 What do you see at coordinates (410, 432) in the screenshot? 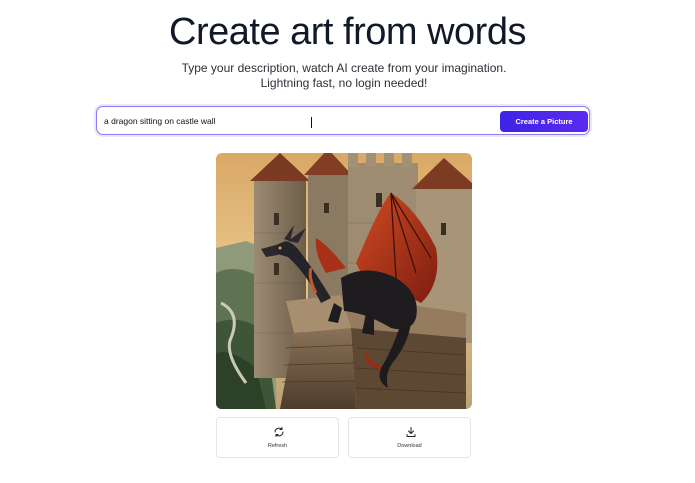
I see `download-icon` at bounding box center [410, 432].